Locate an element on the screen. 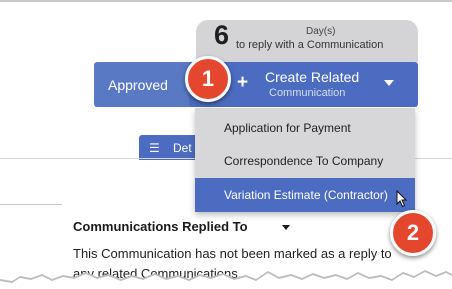 The image size is (452, 289). menu-item-label: Variation Estimate (Contractor) is located at coordinates (306, 195).